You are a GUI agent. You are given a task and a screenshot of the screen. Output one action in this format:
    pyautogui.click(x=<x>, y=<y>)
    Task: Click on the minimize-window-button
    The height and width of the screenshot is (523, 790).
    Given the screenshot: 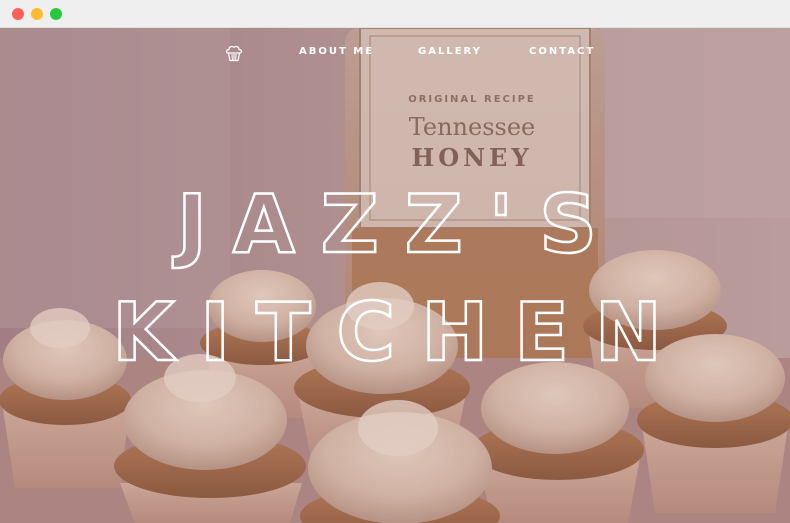 What is the action you would take?
    pyautogui.click(x=37, y=14)
    